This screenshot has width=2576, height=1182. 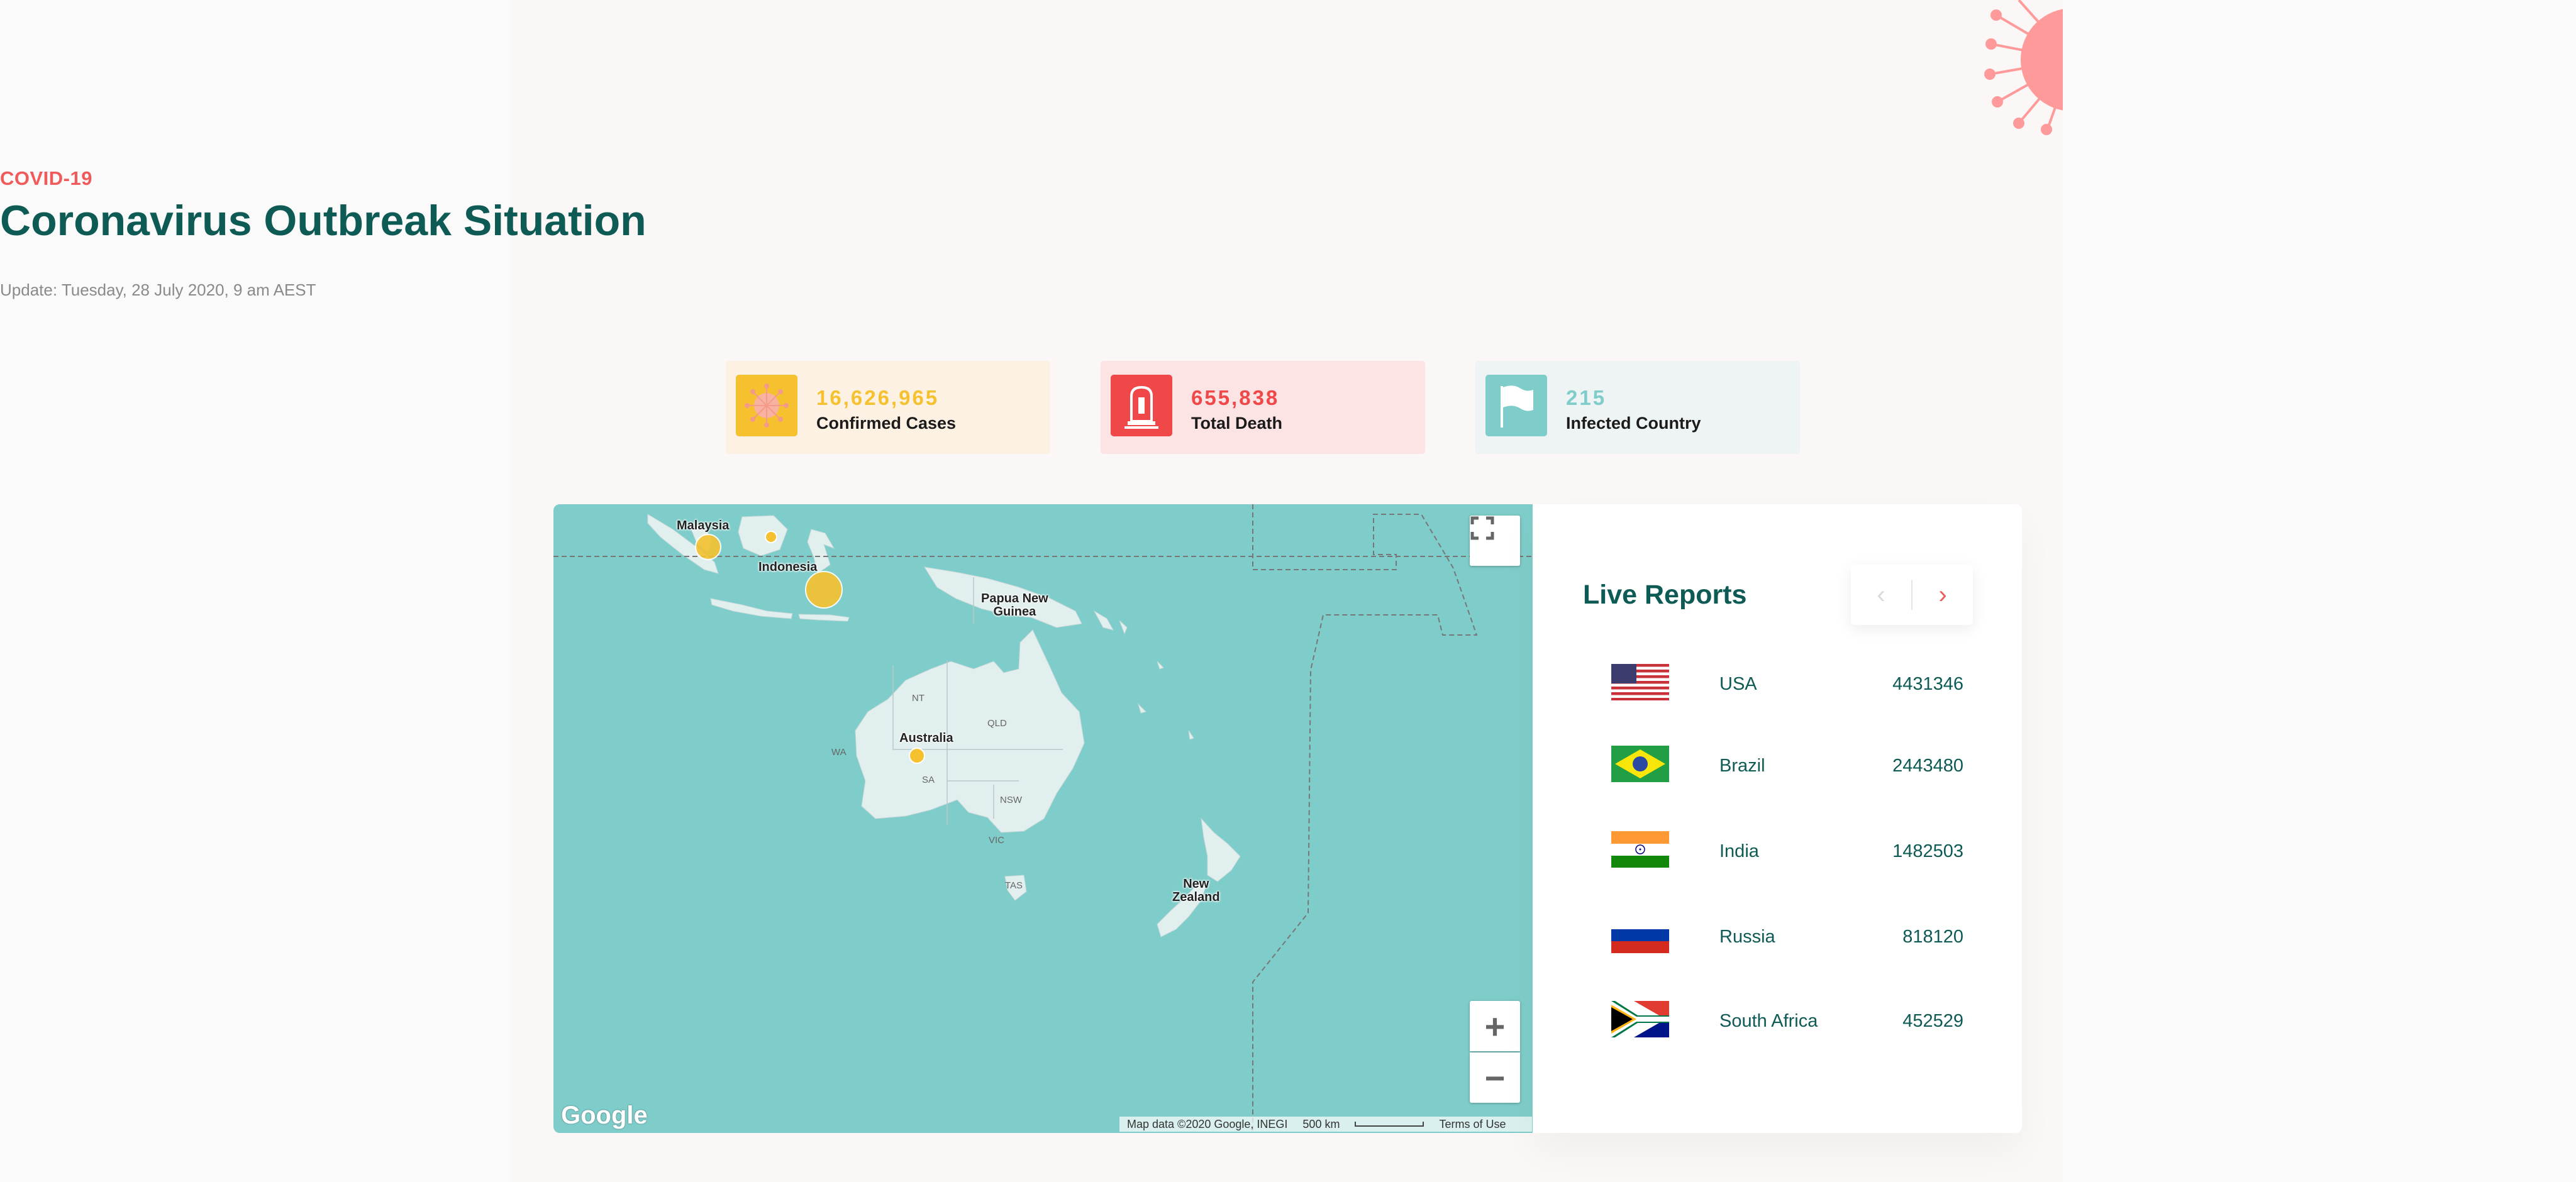 I want to click on russia-flag-icon, so click(x=1640, y=935).